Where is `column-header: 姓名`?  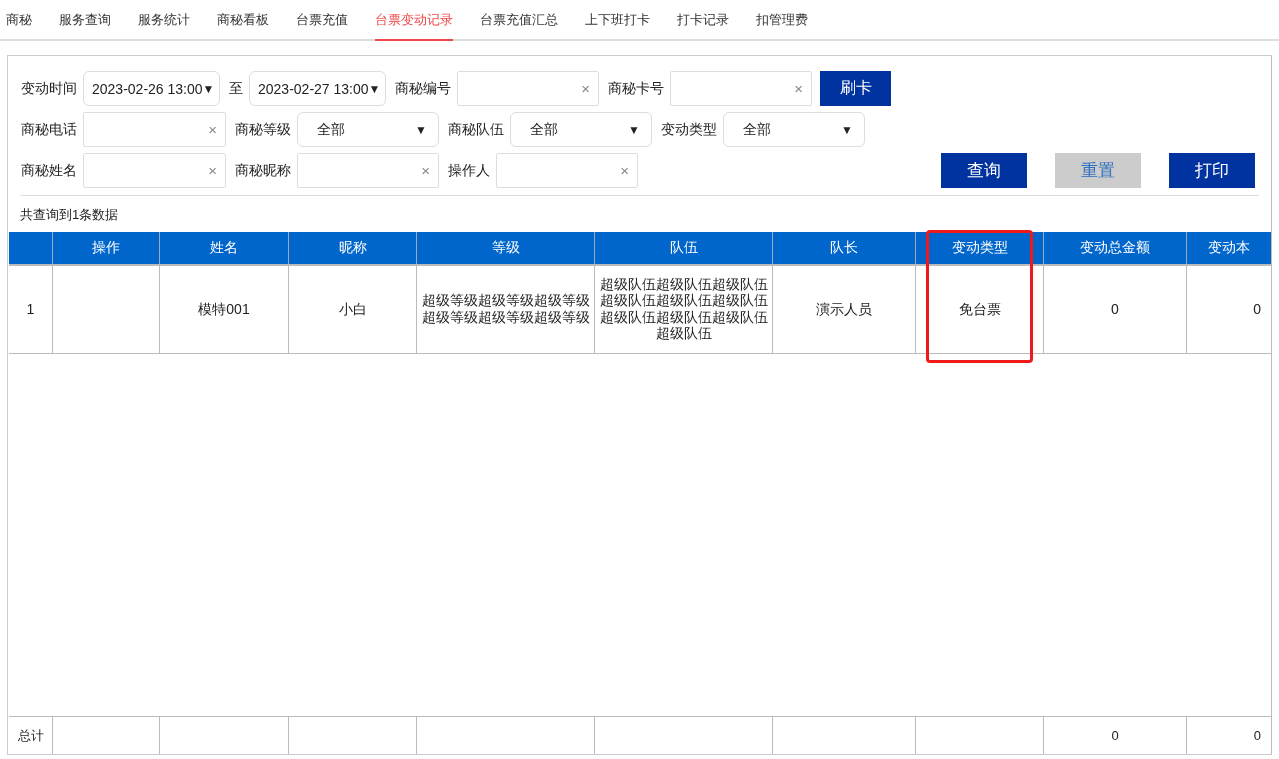 column-header: 姓名 is located at coordinates (223, 248).